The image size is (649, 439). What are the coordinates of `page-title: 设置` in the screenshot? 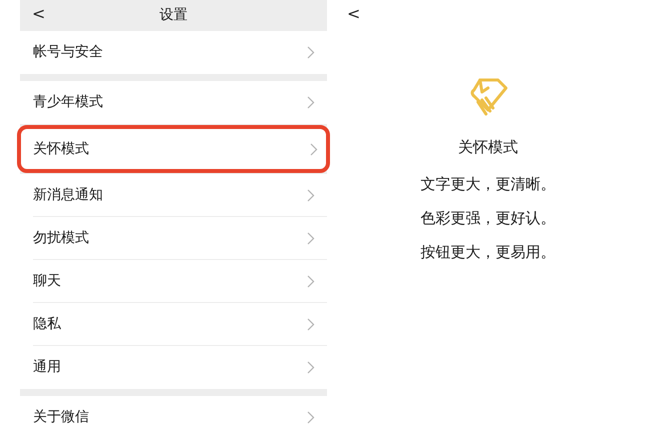 It's located at (174, 15).